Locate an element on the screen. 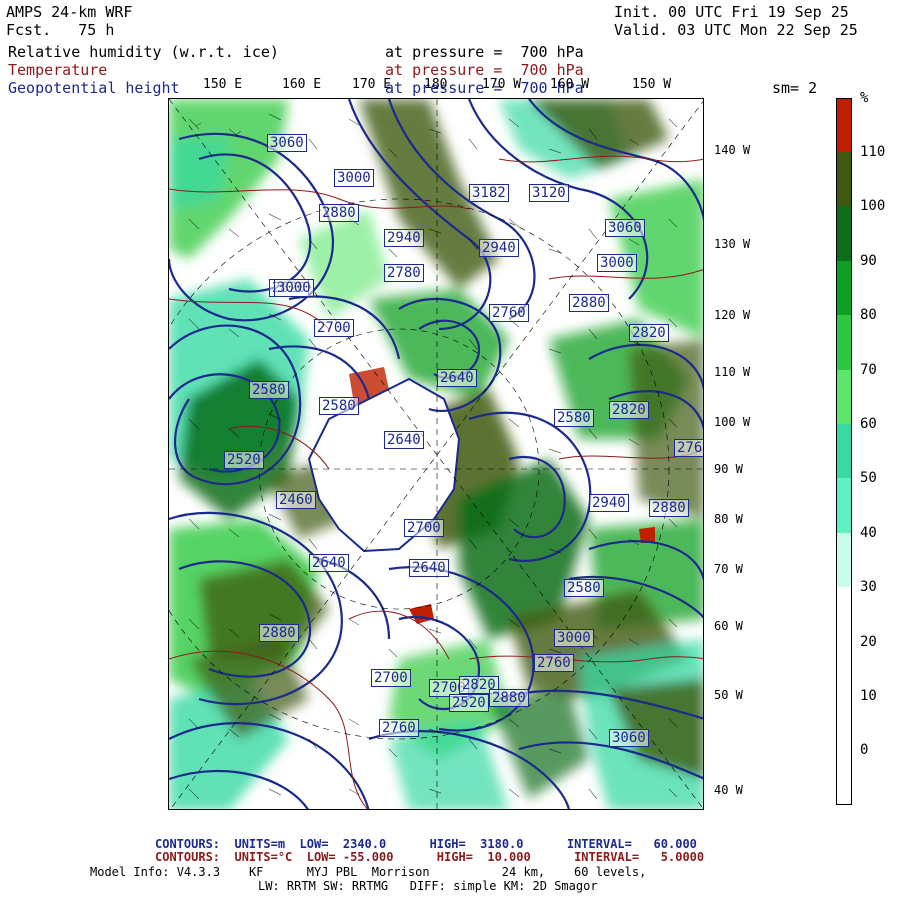 This screenshot has width=900, height=900. lat-label: 70 W is located at coordinates (728, 569).